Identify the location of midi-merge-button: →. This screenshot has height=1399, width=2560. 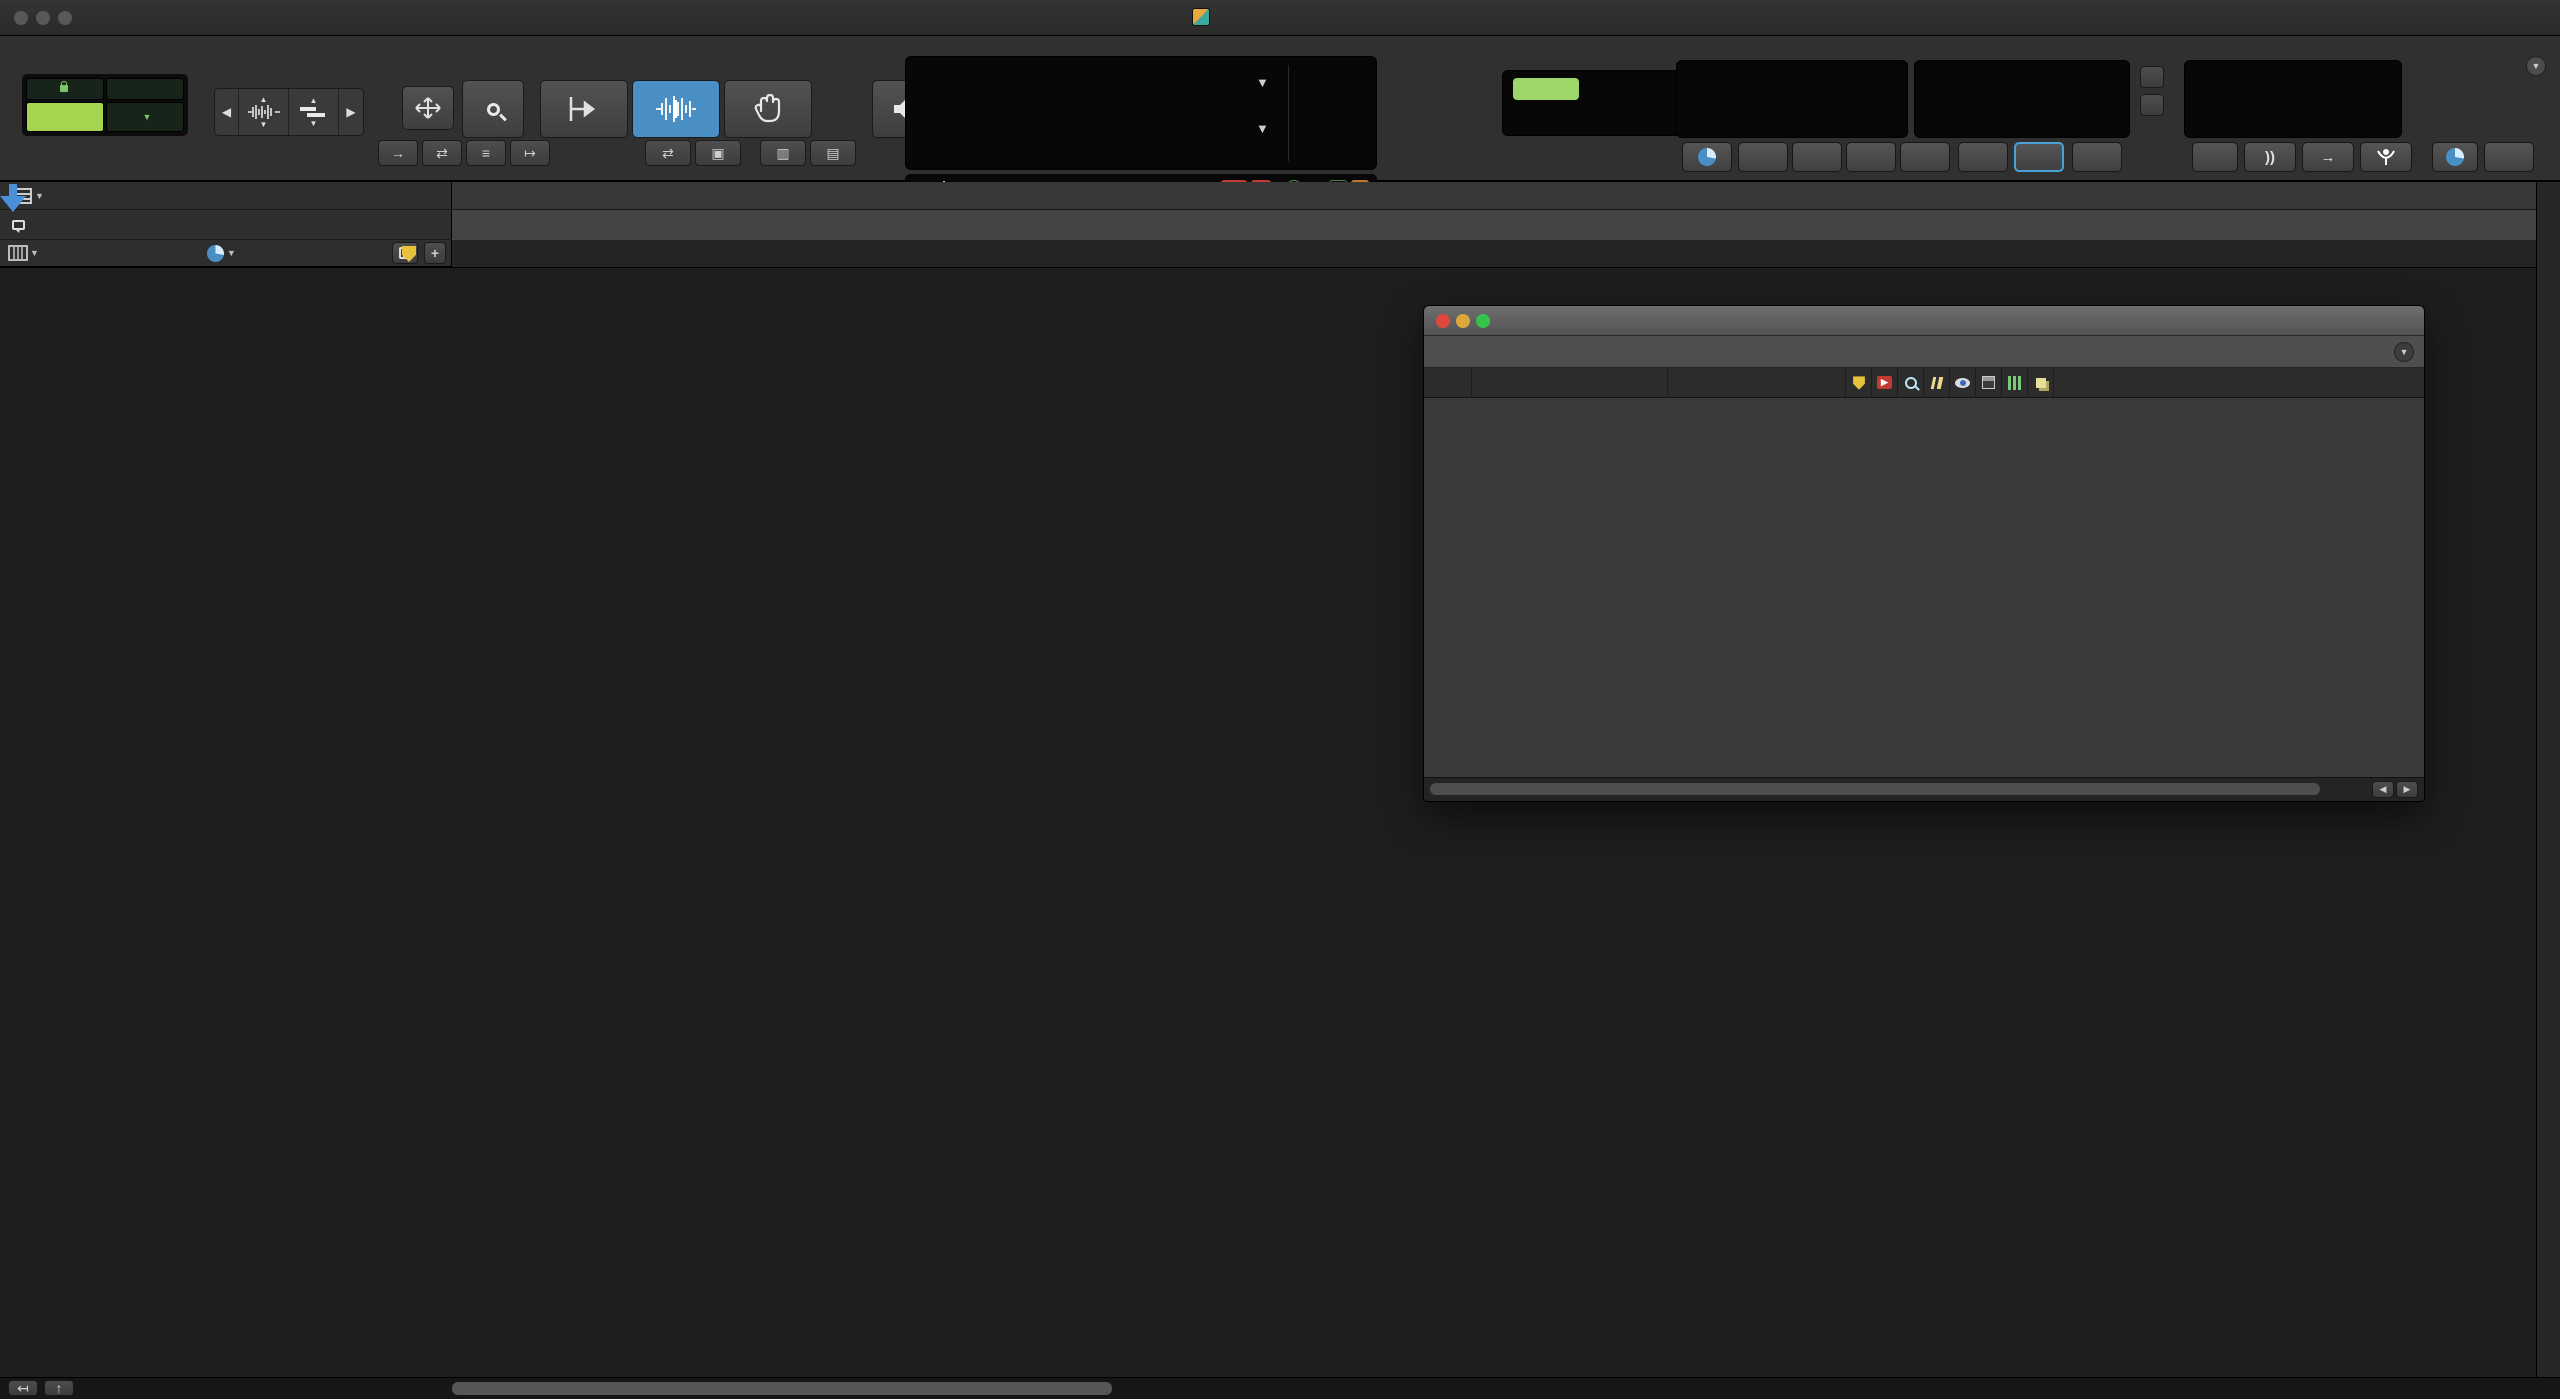
(2328, 157).